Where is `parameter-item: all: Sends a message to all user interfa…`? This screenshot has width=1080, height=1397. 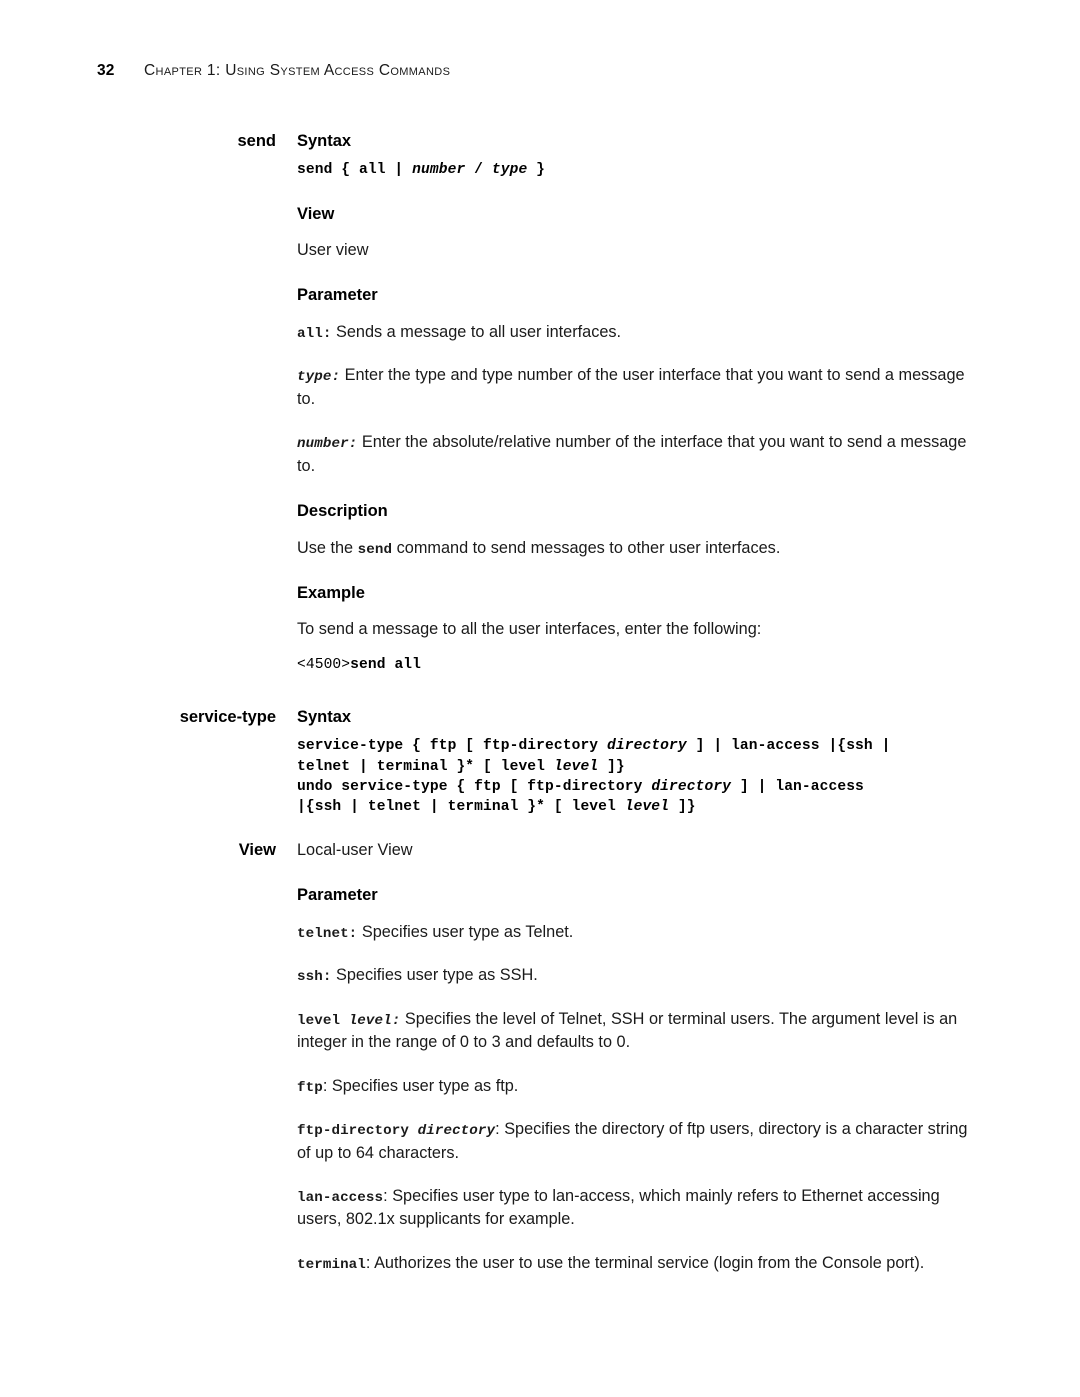
parameter-item: all: Sends a message to all user interfa… is located at coordinates (634, 332).